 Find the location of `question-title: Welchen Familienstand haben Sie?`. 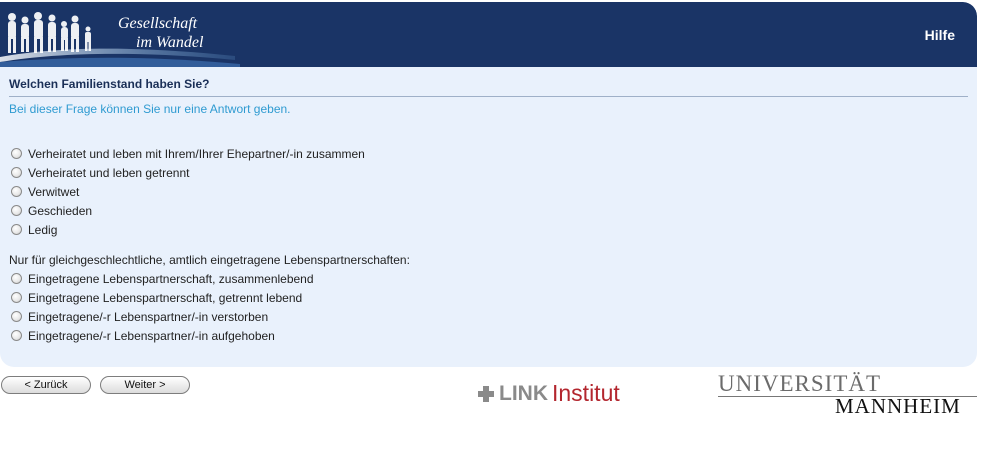

question-title: Welchen Familienstand haben Sie? is located at coordinates (109, 84).